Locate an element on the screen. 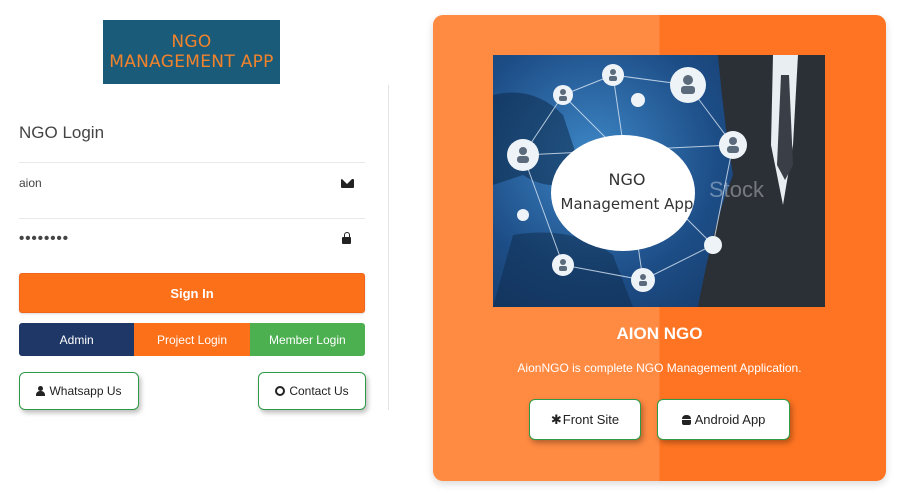 The width and height of the screenshot is (900, 500). project-login-button: Project Login is located at coordinates (192, 339).